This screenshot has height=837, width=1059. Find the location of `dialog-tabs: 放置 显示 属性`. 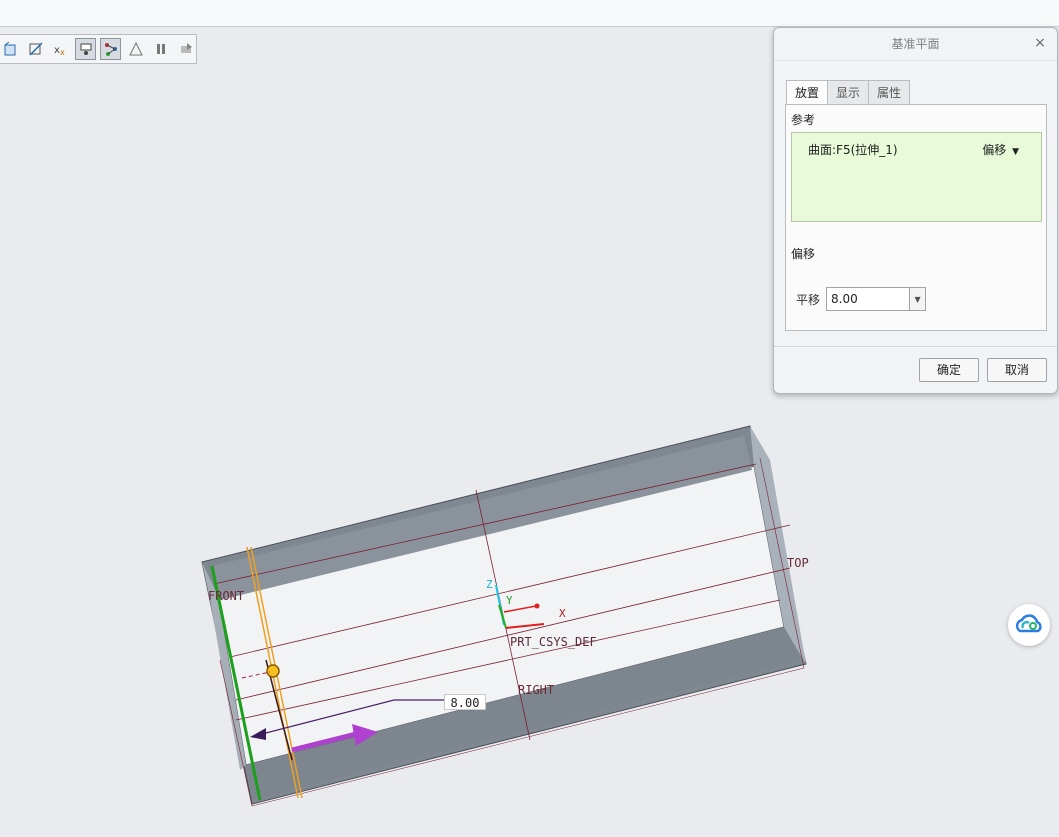

dialog-tabs: 放置 显示 属性 is located at coordinates (848, 93).